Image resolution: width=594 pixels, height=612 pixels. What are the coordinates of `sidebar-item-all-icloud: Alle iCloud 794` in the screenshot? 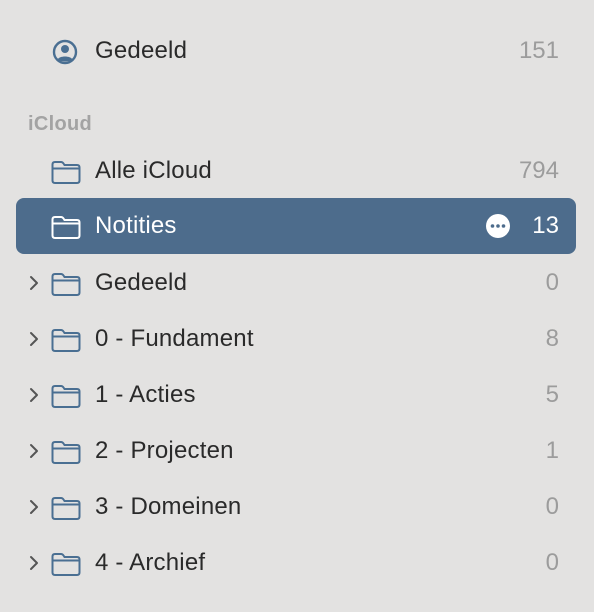 It's located at (296, 171).